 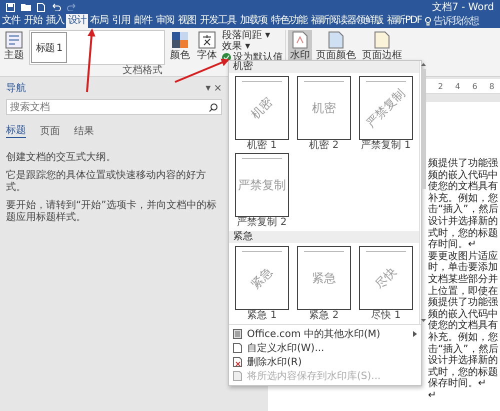 What do you see at coordinates (475, 86) in the screenshot?
I see `ruler-number: 6` at bounding box center [475, 86].